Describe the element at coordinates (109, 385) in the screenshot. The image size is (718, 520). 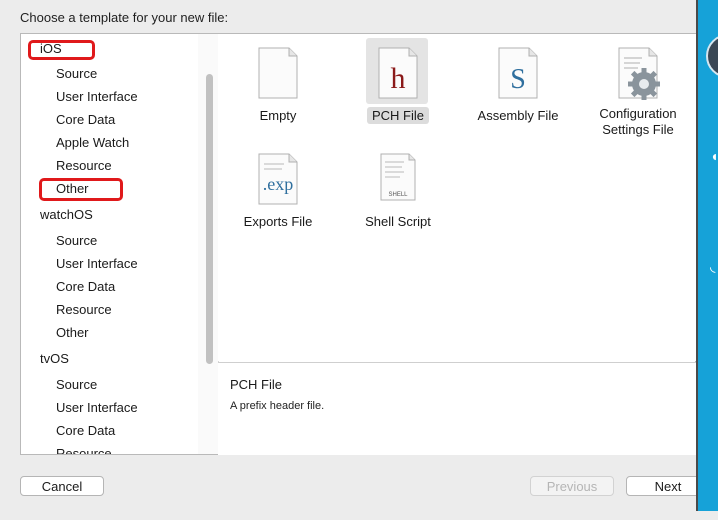
I see `sidebar-item-tvos-source: Source` at that location.